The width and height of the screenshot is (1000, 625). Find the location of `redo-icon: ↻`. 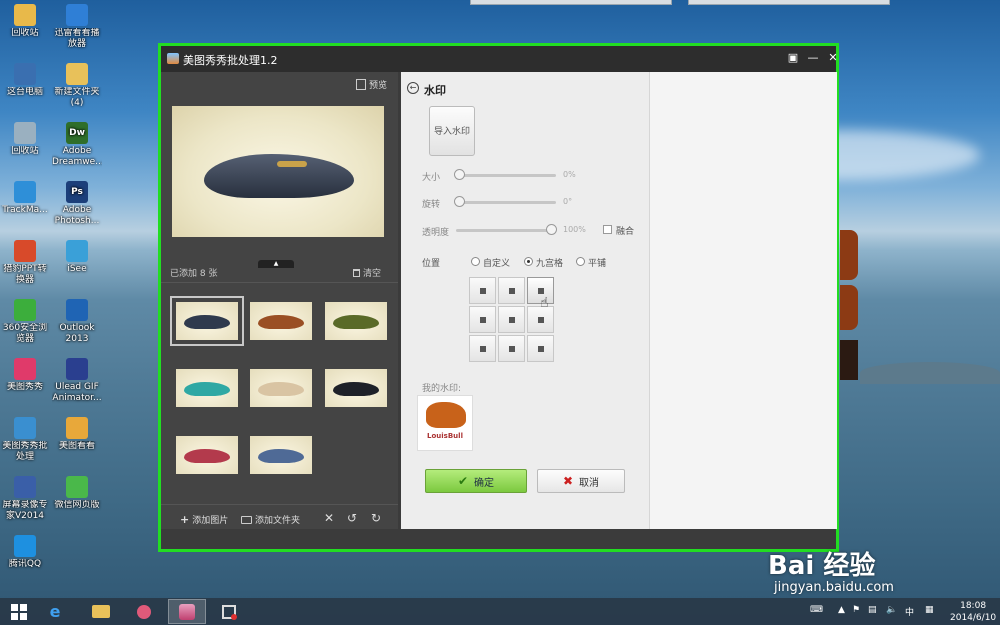

redo-icon: ↻ is located at coordinates (376, 518).